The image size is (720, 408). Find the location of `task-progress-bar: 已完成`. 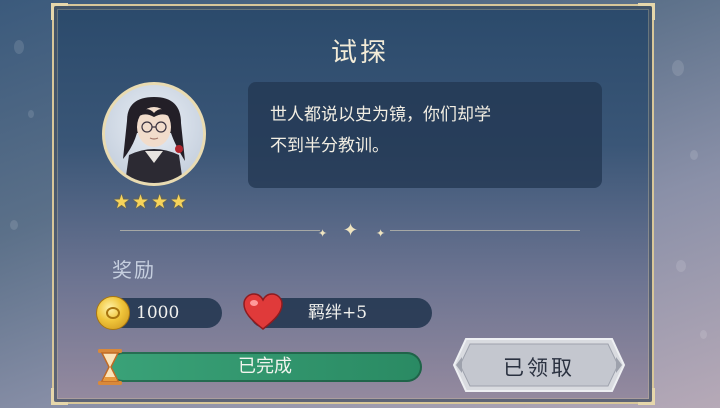

task-progress-bar: 已完成 is located at coordinates (265, 367).